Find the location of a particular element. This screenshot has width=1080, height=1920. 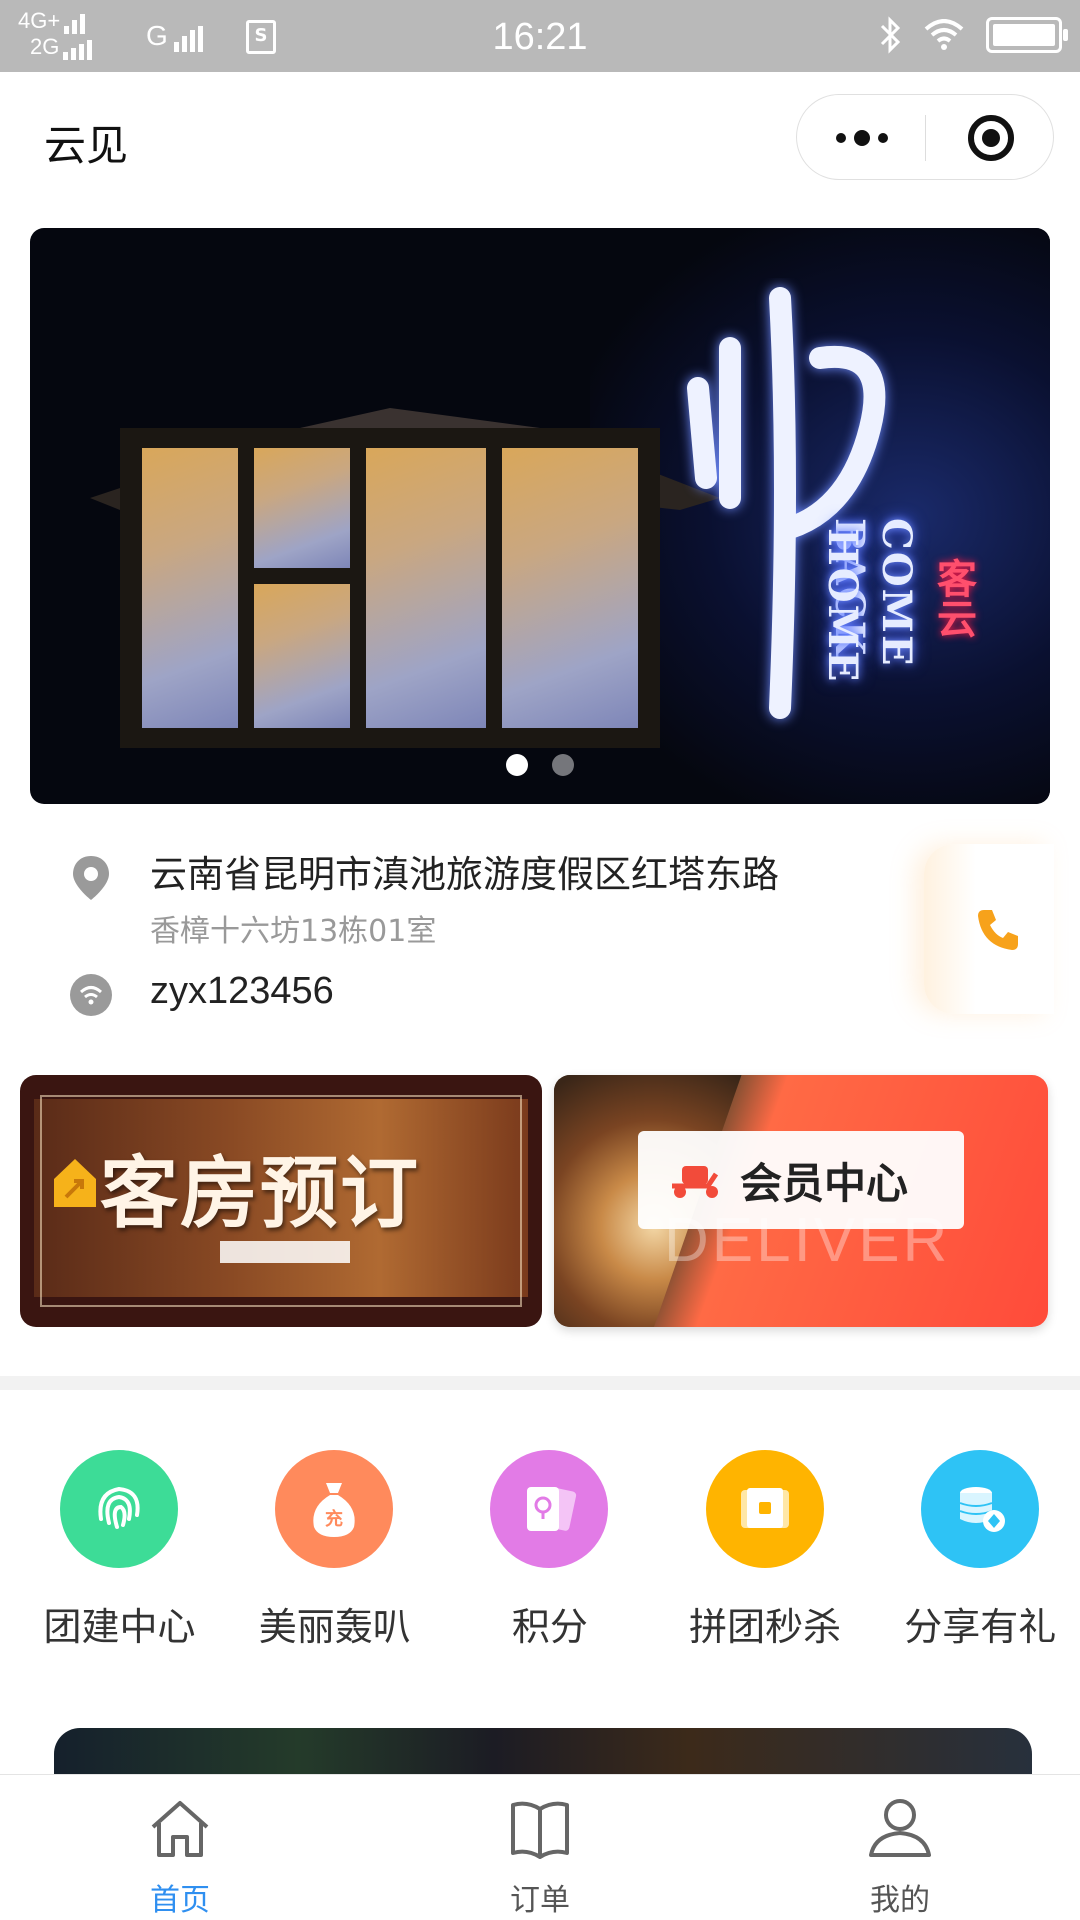

neon-text-home: HOME is located at coordinates (842, 606).